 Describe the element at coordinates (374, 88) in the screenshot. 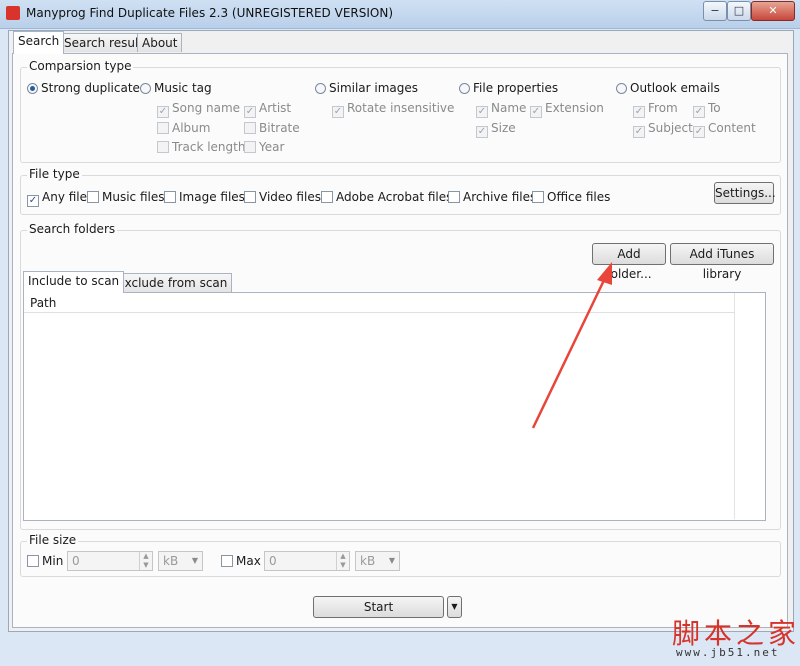

I see `radio-label: Similar images` at that location.